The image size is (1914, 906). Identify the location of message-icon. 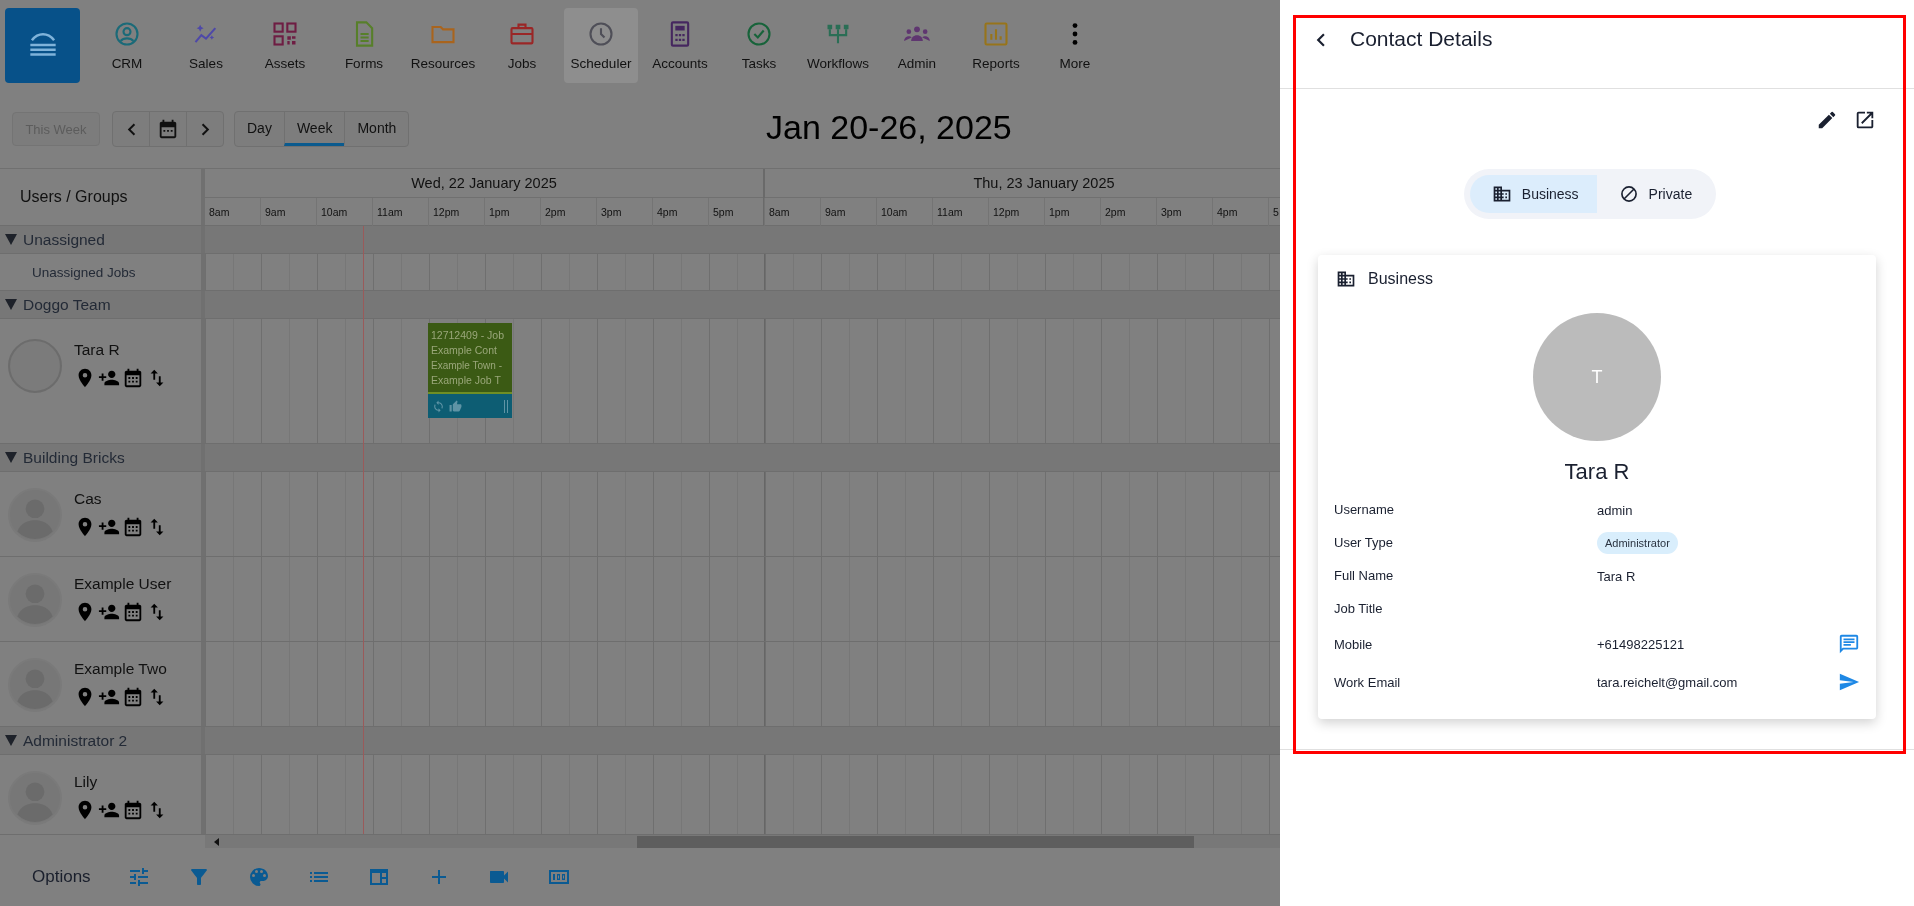
(1849, 644).